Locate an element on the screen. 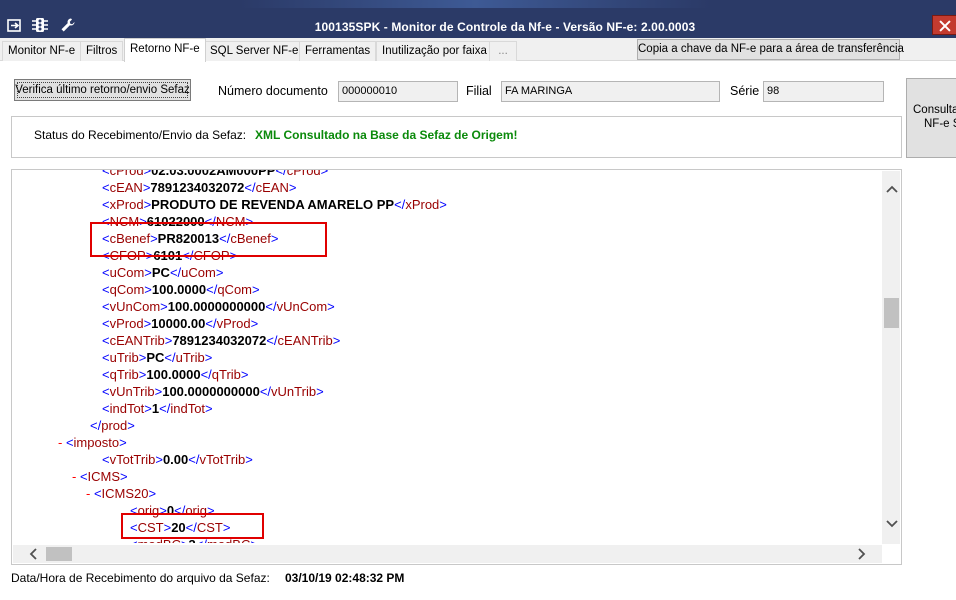 This screenshot has height=600, width=956. scroll-down-icon is located at coordinates (891, 525).